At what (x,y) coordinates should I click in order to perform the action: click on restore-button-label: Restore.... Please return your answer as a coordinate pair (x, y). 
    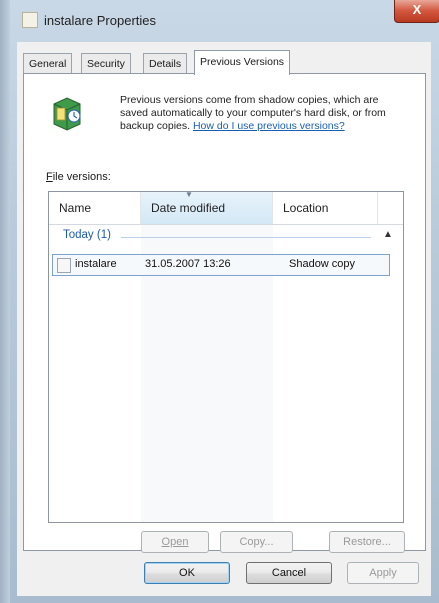
    Looking at the image, I should click on (367, 542).